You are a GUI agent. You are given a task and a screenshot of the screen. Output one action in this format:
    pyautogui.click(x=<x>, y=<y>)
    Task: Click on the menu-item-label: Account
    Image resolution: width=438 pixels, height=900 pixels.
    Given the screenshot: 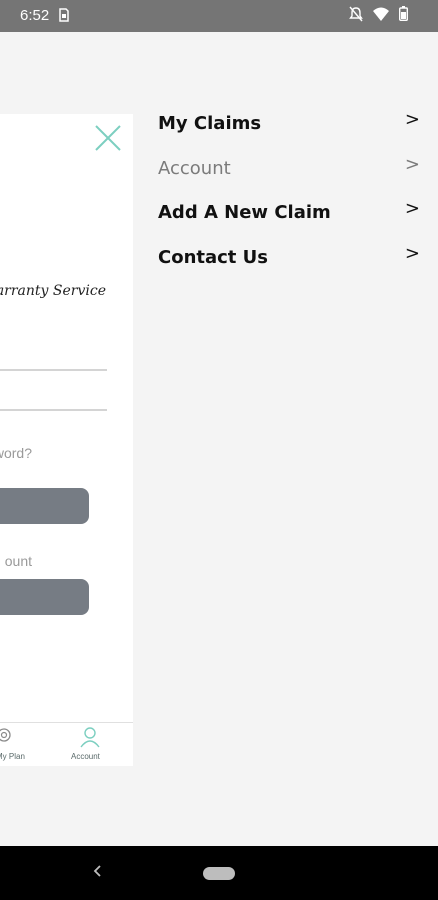 What is the action you would take?
    pyautogui.click(x=194, y=168)
    